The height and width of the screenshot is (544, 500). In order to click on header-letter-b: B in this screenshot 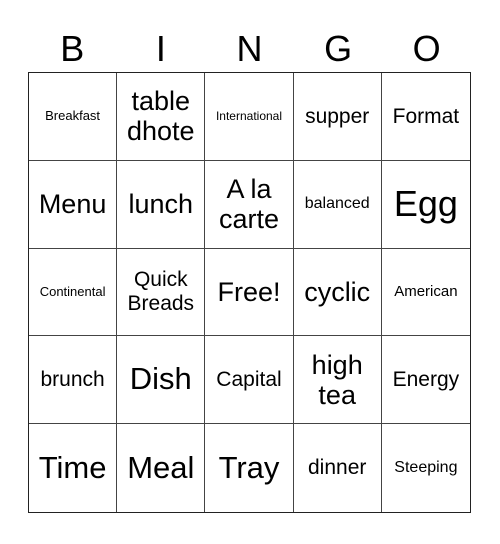, I will do `click(72, 48)`.